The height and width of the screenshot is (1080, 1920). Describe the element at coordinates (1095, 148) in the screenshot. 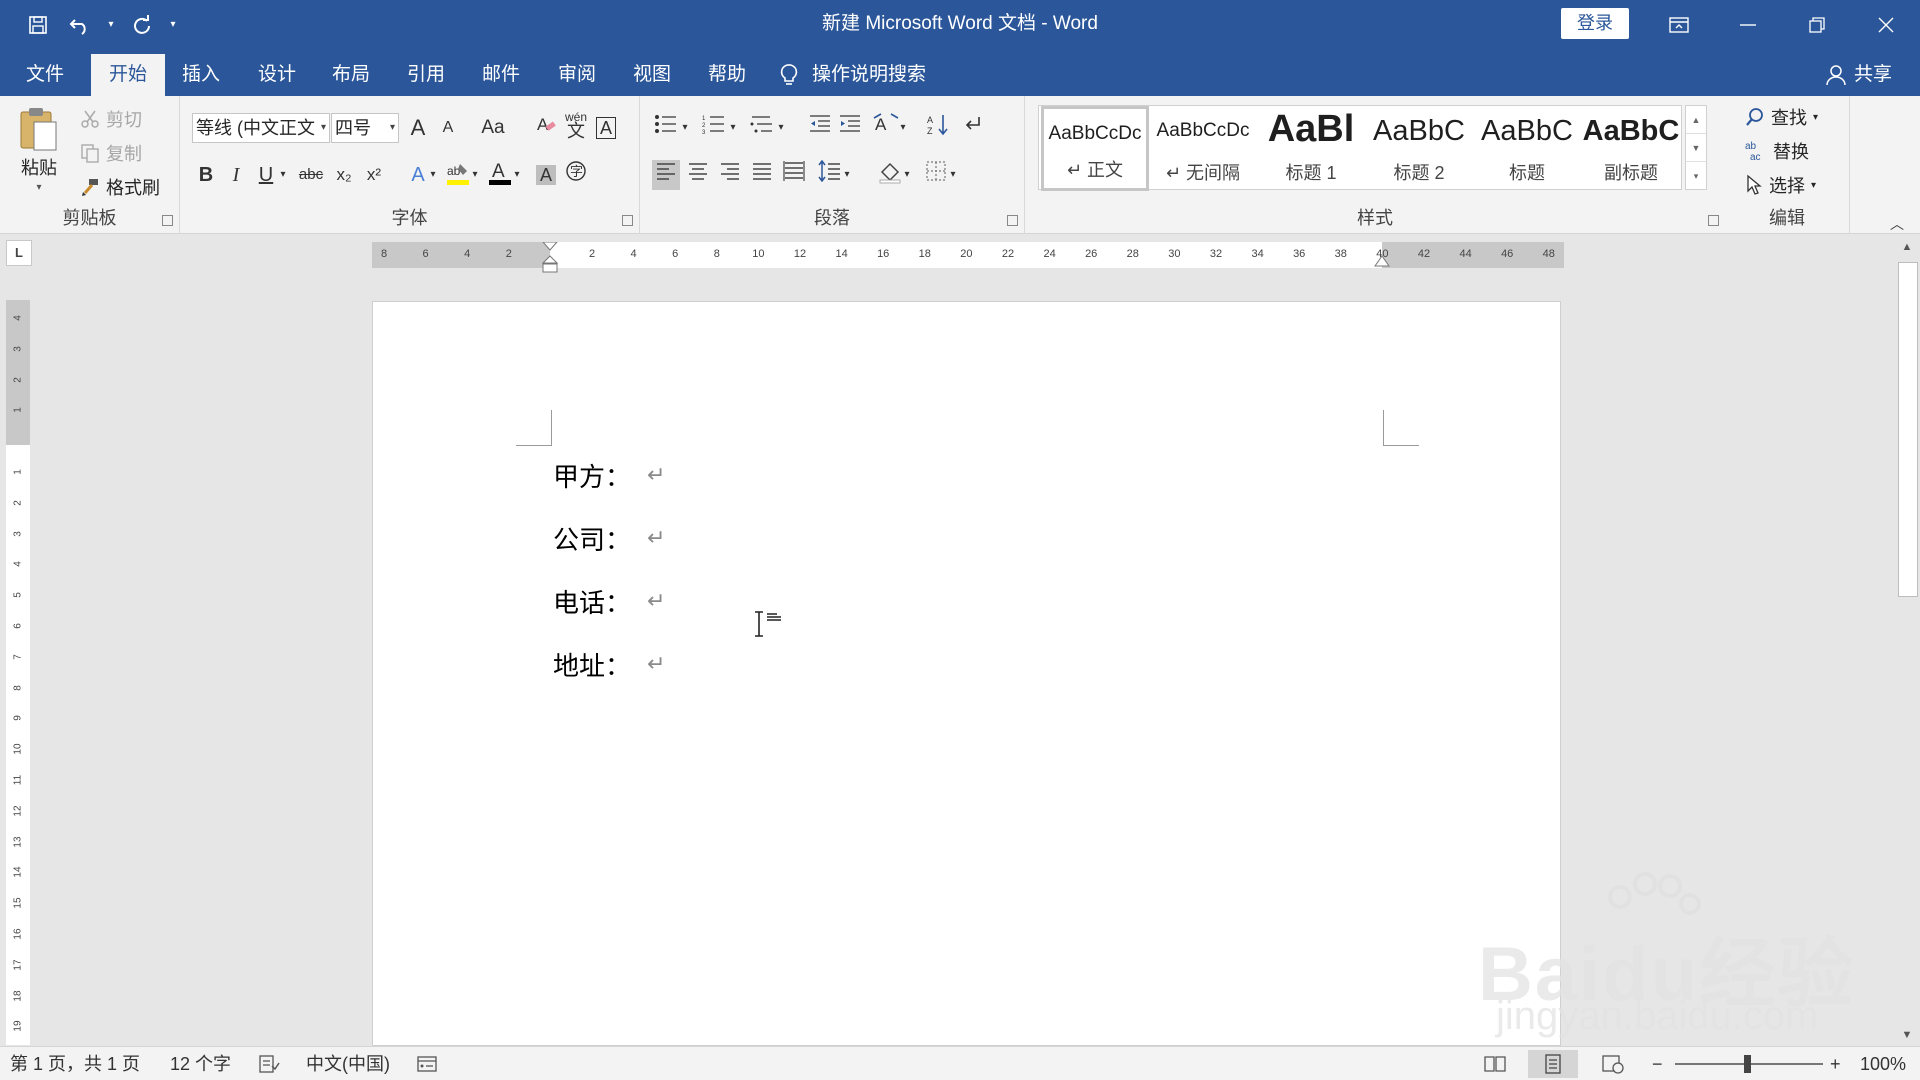

I see `style-normal: AaBbCcDc ↵ 正文` at that location.